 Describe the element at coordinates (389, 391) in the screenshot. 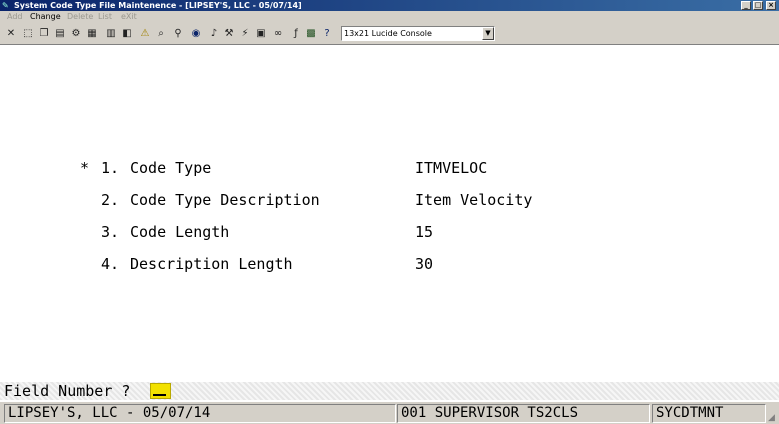

I see `prompt-line: Field Number ?` at that location.